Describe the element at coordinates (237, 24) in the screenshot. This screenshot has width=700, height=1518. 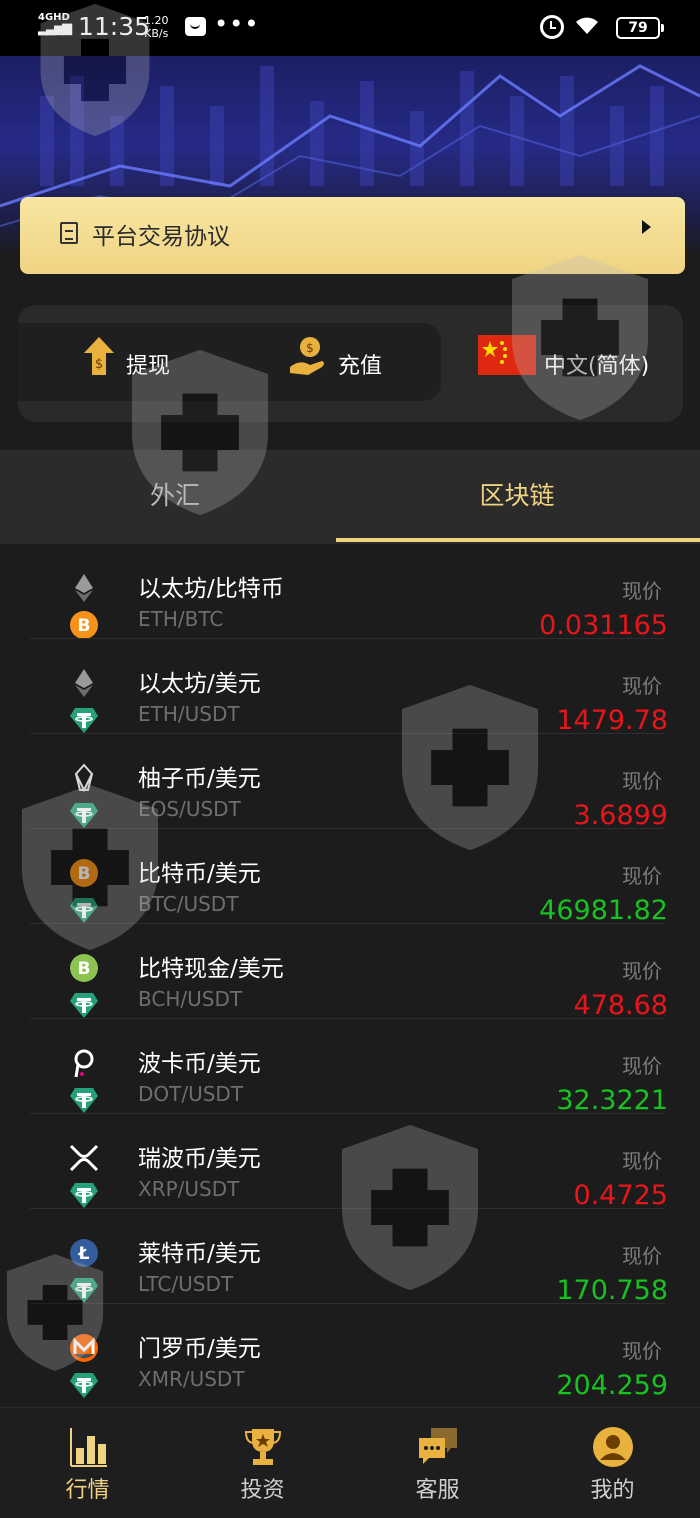
I see `more-notifications: •••` at that location.